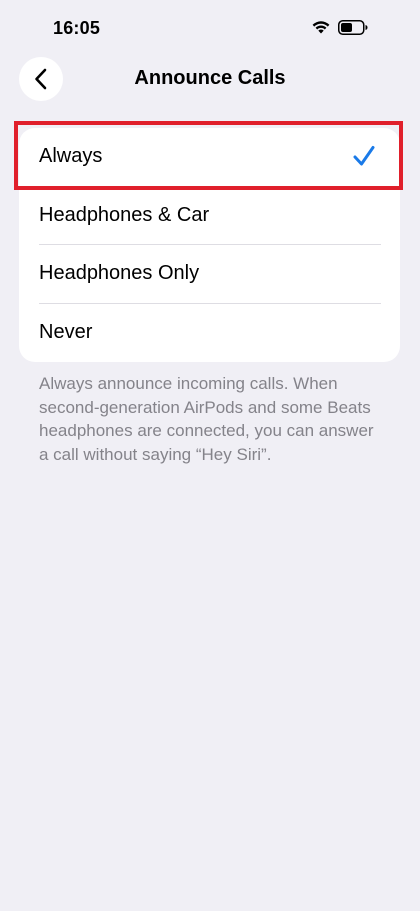 Image resolution: width=420 pixels, height=911 pixels. Describe the element at coordinates (119, 273) in the screenshot. I see `option-label: Headphones Only` at that location.